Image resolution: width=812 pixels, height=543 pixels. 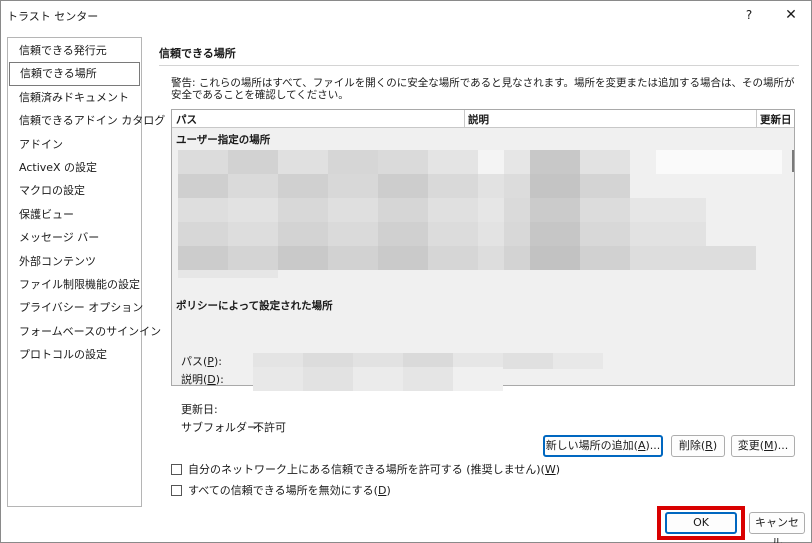 What do you see at coordinates (791, 15) in the screenshot?
I see `close-button: ✕` at bounding box center [791, 15].